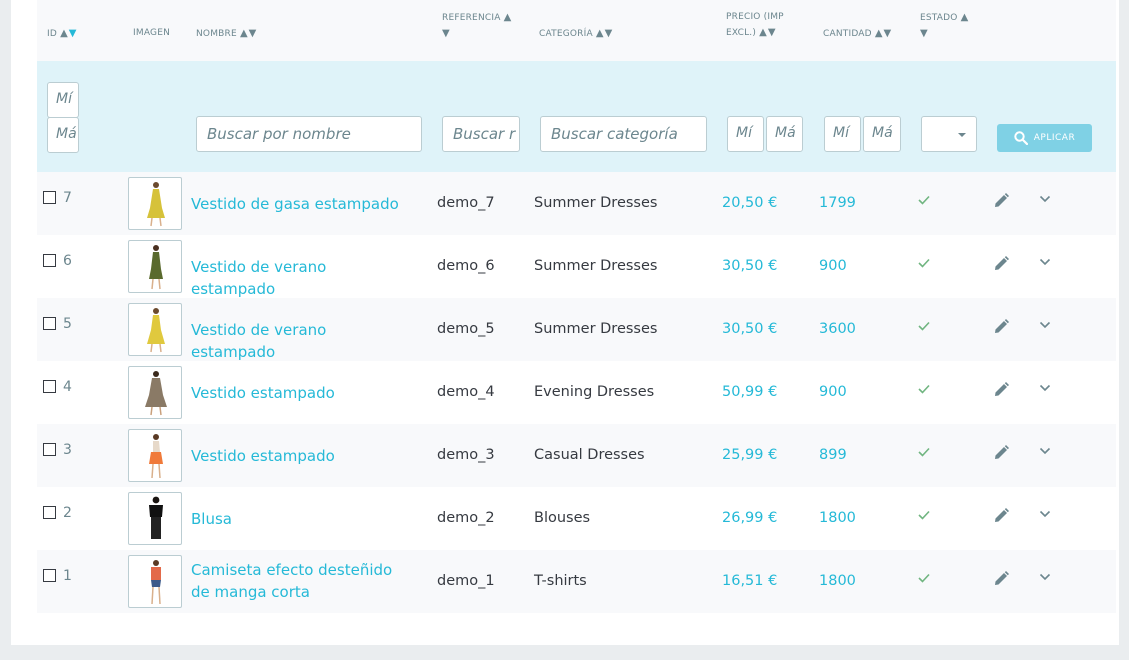 The height and width of the screenshot is (660, 1129). Describe the element at coordinates (466, 266) in the screenshot. I see `product-reference: demo_6` at that location.